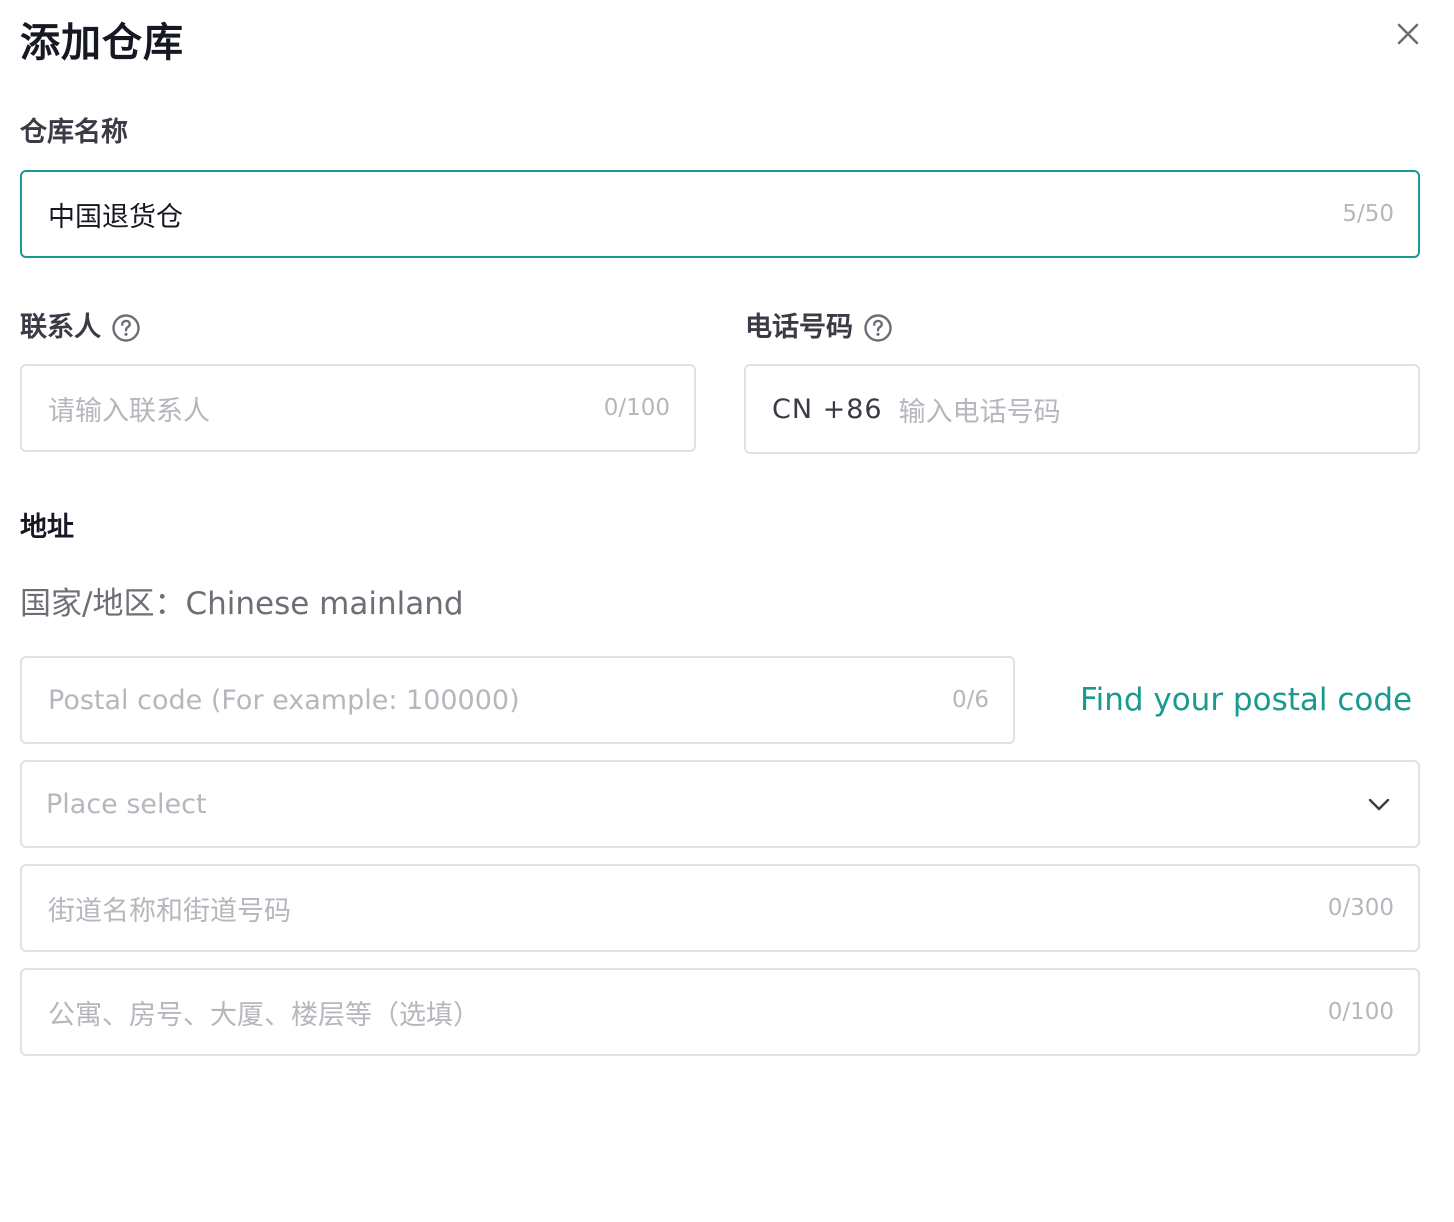 Image resolution: width=1454 pixels, height=1222 pixels. What do you see at coordinates (979, 412) in the screenshot?
I see `phone-placeholder: 输入电话号码` at bounding box center [979, 412].